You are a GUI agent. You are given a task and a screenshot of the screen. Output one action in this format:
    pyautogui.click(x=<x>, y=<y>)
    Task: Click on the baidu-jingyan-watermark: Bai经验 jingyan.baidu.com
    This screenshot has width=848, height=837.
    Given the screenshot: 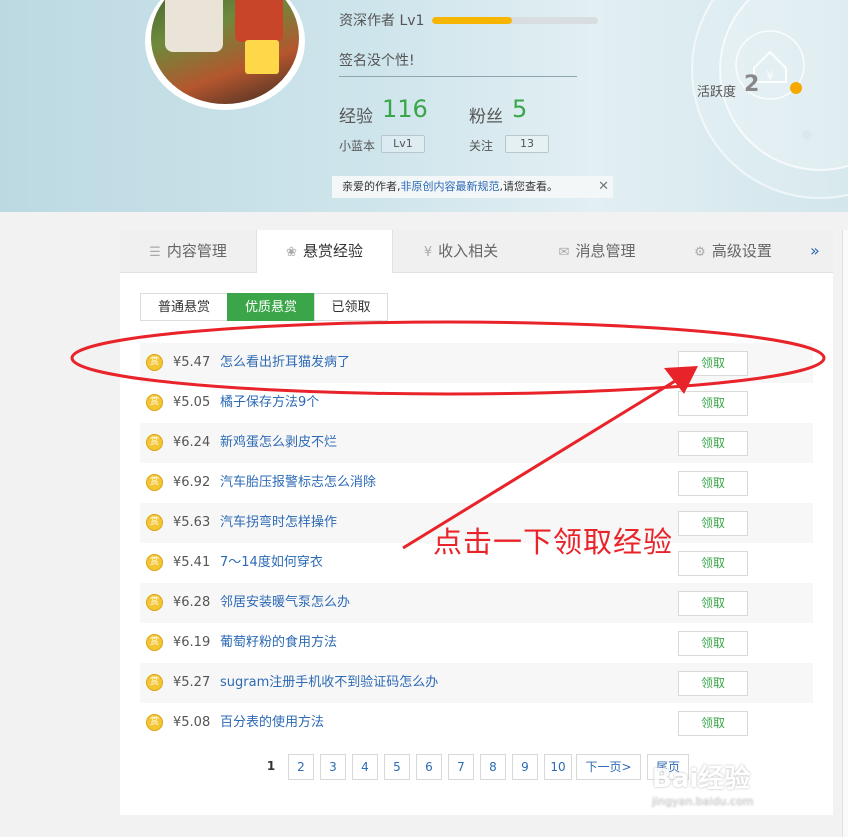 What is the action you would take?
    pyautogui.click(x=703, y=783)
    